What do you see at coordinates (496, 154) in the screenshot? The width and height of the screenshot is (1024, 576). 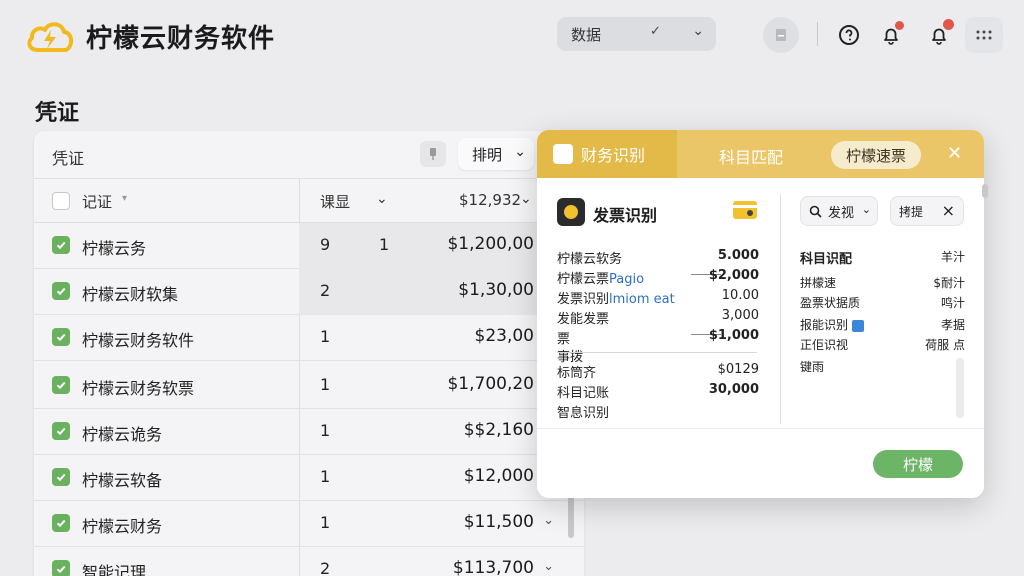 I see `sort-select: 排明 ⌄` at bounding box center [496, 154].